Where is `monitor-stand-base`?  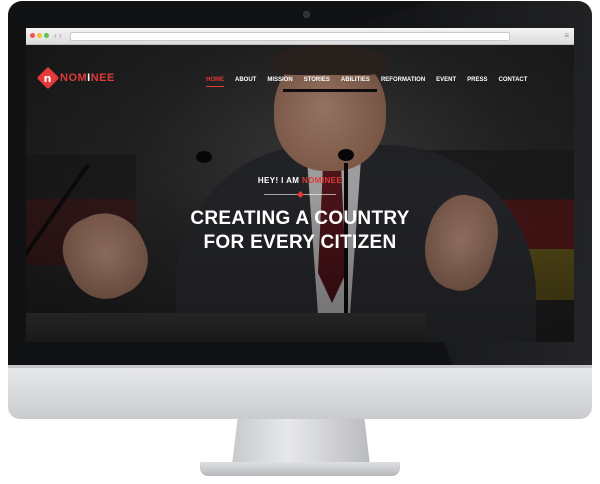
monitor-stand-base is located at coordinates (300, 469).